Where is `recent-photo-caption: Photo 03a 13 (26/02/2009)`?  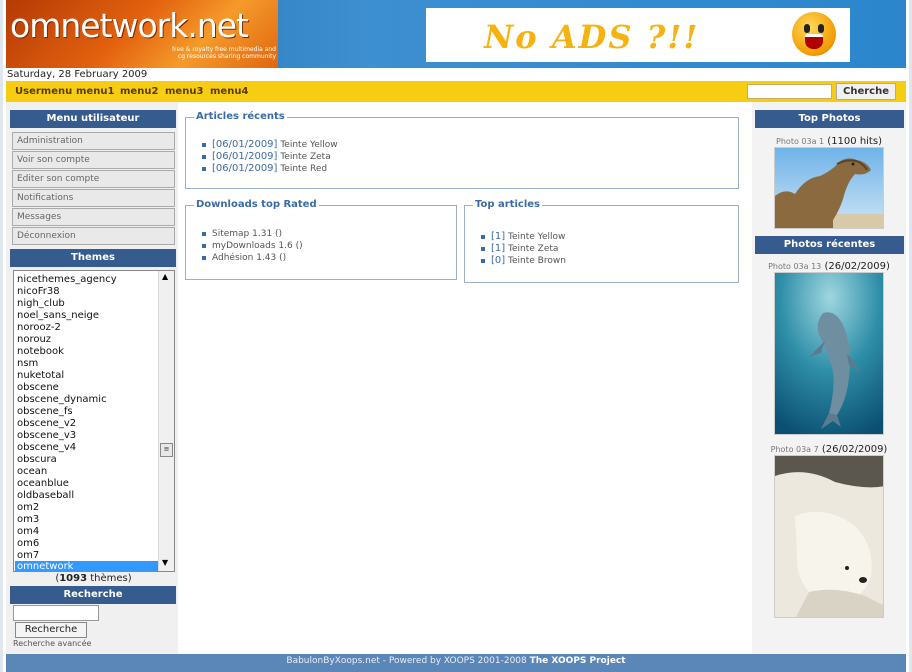 recent-photo-caption: Photo 03a 13 (26/02/2009) is located at coordinates (829, 266).